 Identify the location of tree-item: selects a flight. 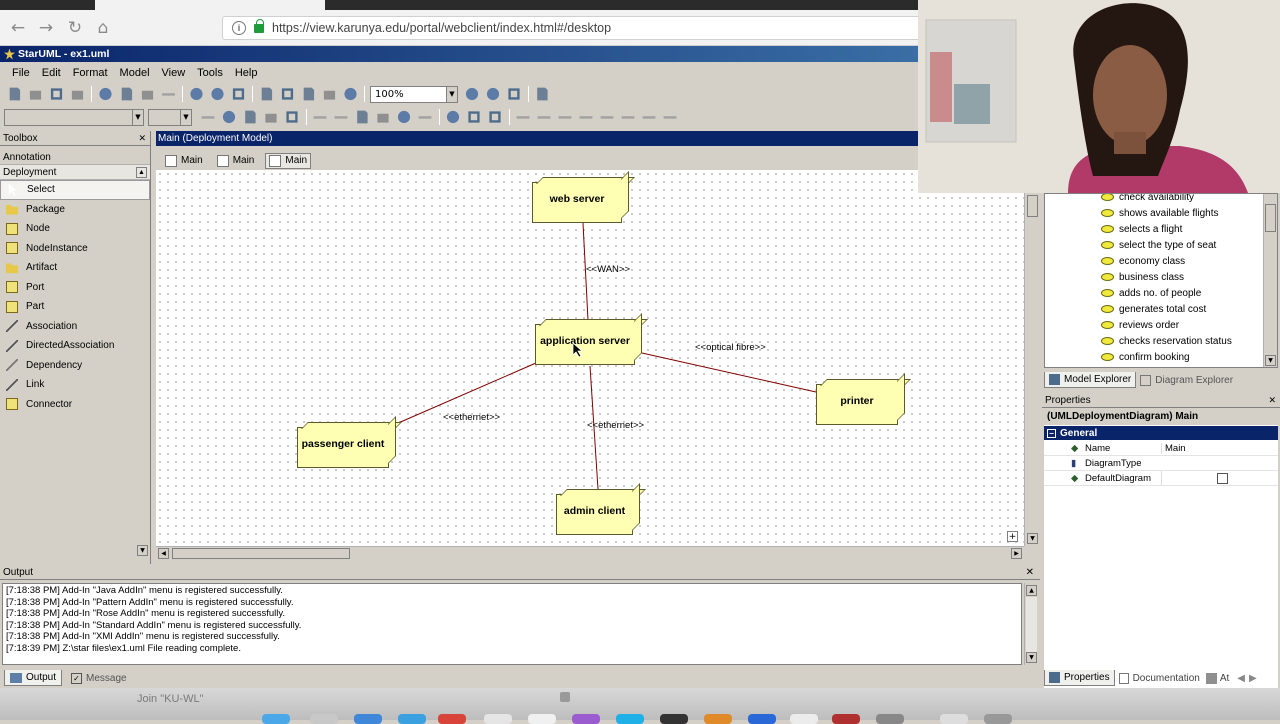
(1141, 229).